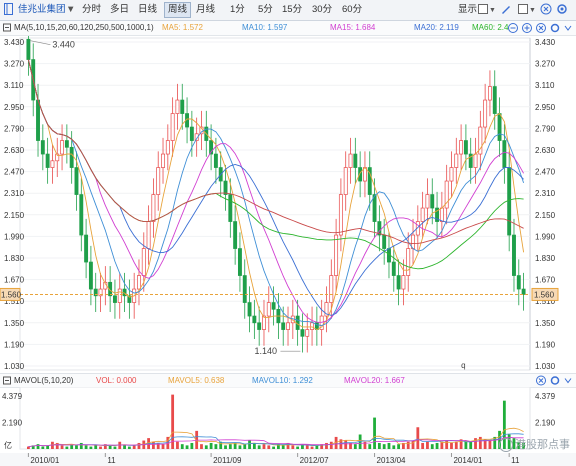  Describe the element at coordinates (436, 27) in the screenshot. I see `ma20-value: MA20: 2.119` at that location.